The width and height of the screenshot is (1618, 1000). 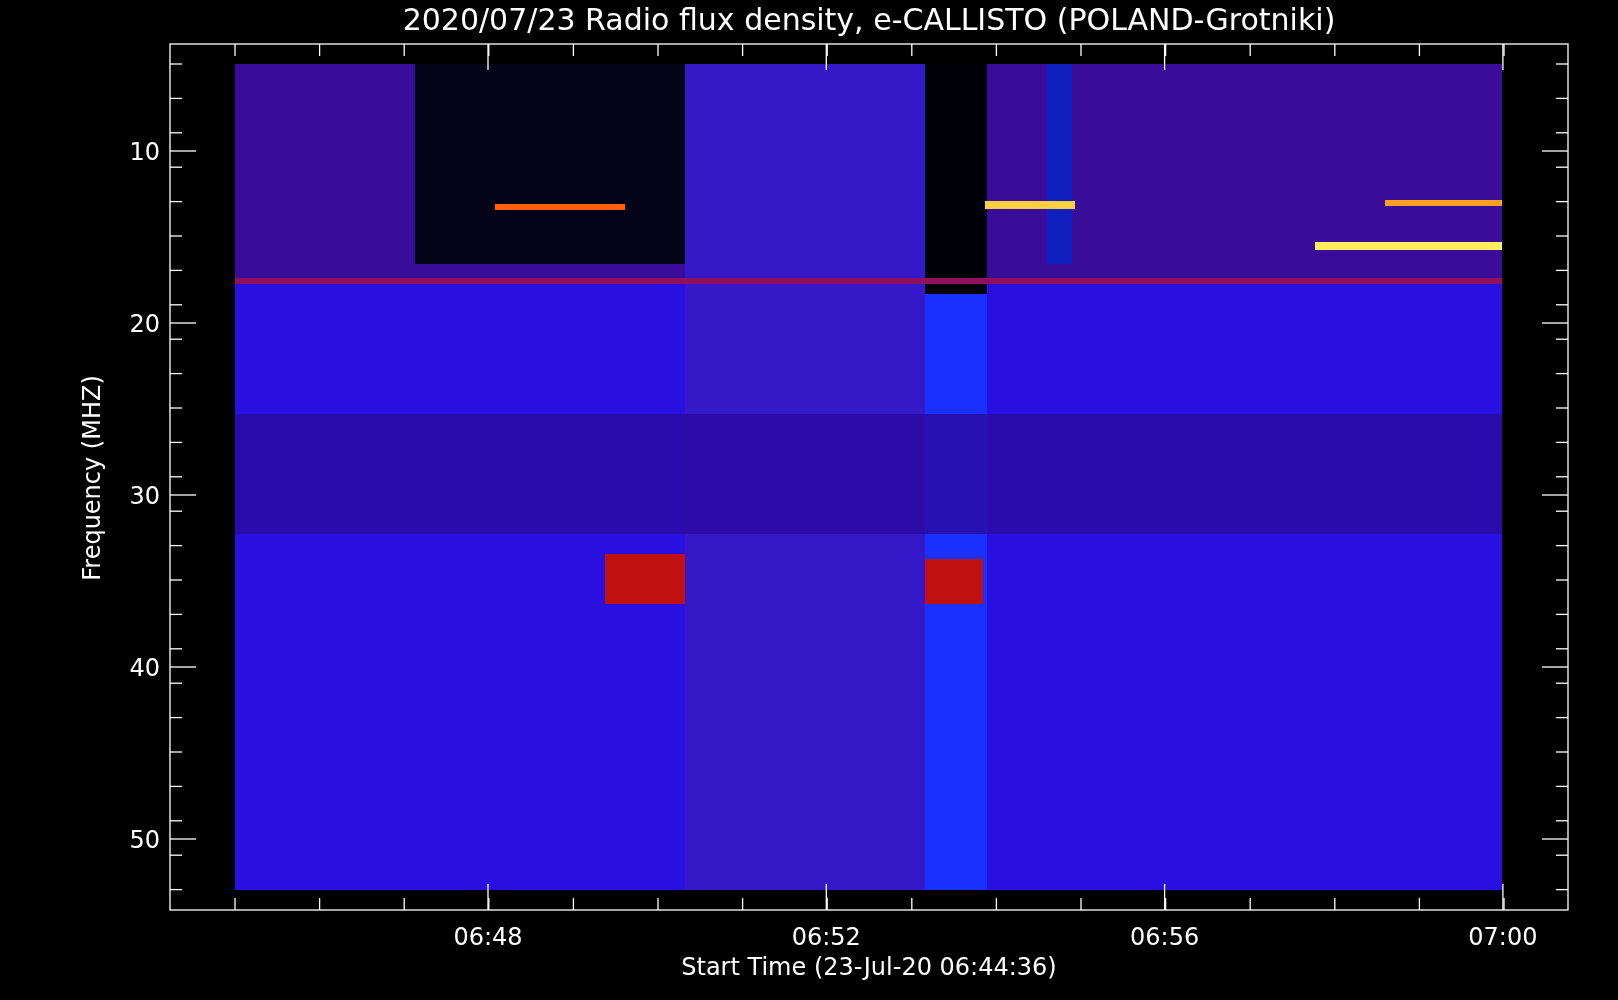 I want to click on axis-tick-label: 40, so click(x=144, y=668).